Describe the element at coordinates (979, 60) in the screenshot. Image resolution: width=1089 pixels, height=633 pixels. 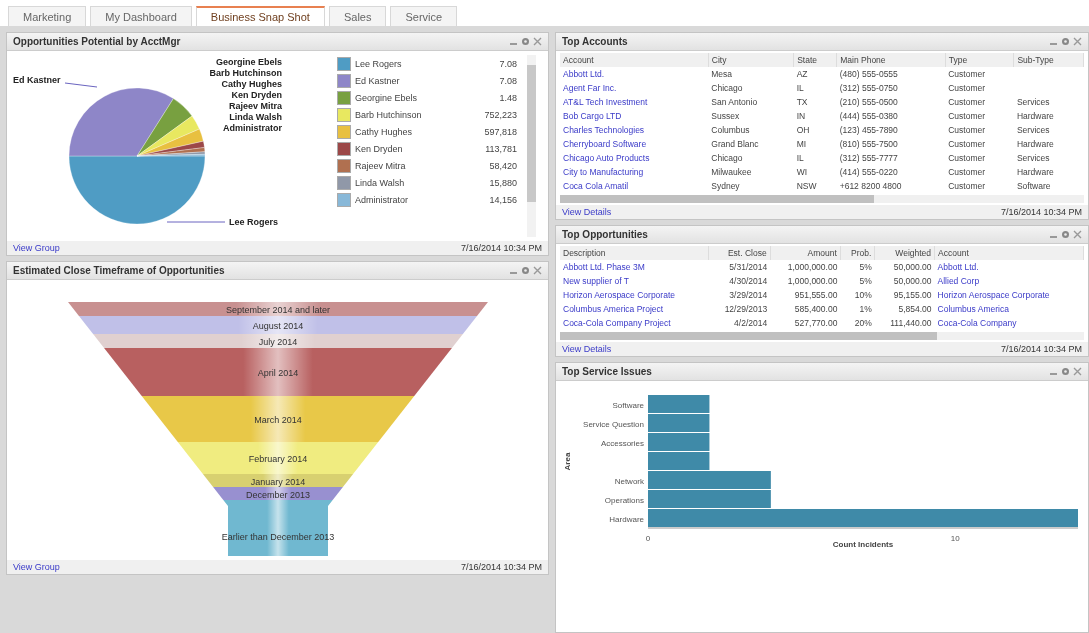
I see `column-header: Type` at that location.